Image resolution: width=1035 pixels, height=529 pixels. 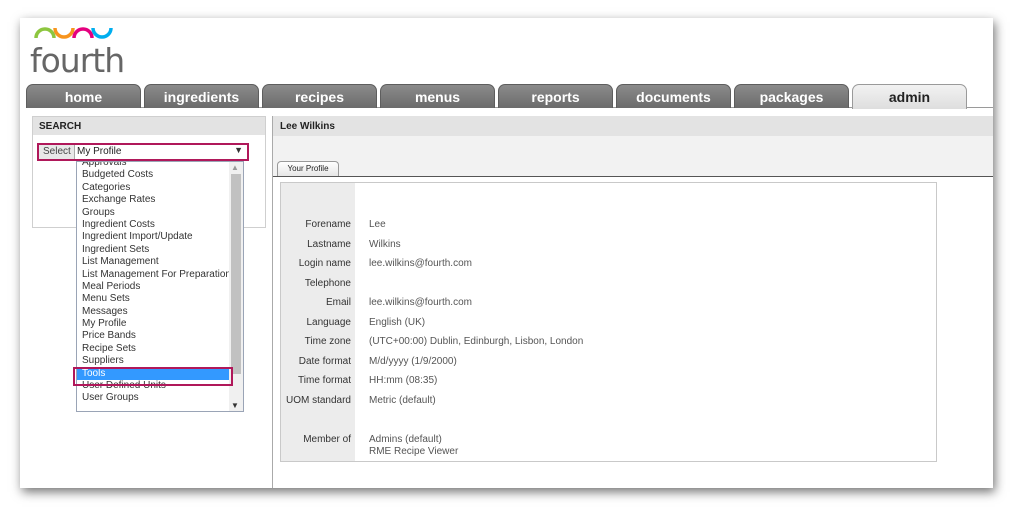 What do you see at coordinates (236, 274) in the screenshot?
I see `scrollbar-thumb` at bounding box center [236, 274].